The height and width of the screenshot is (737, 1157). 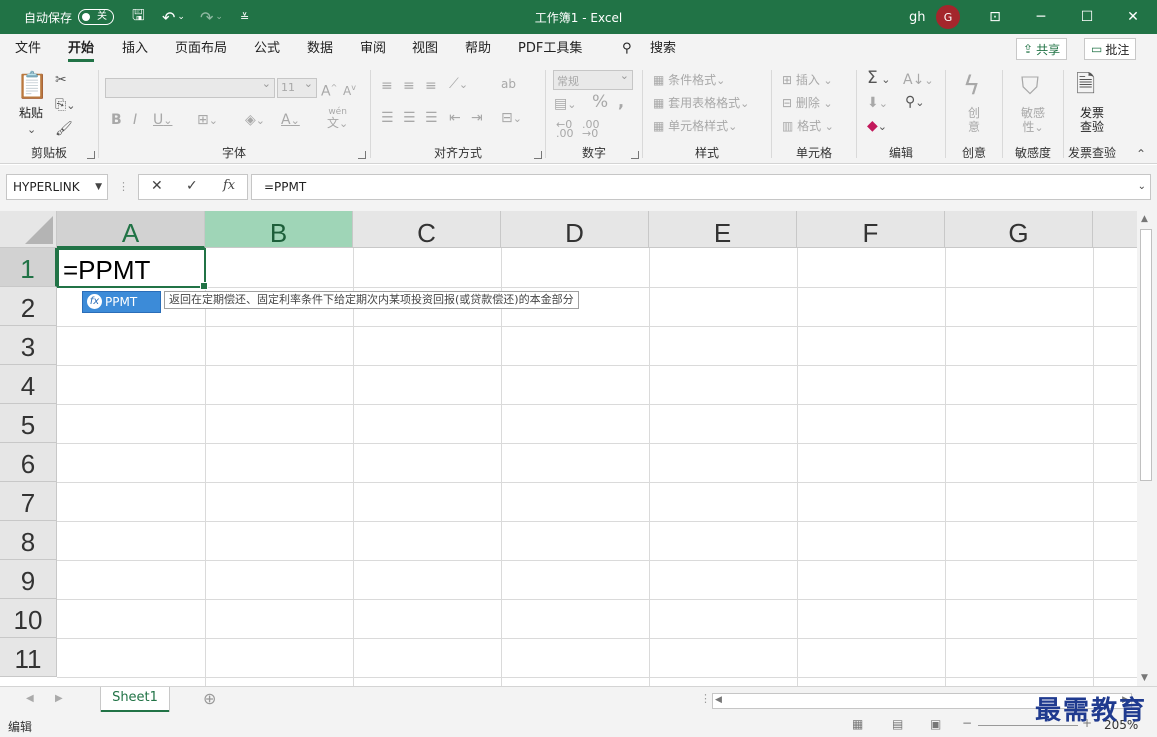 What do you see at coordinates (701, 187) in the screenshot?
I see `formula-input: =PPMT ⌄` at bounding box center [701, 187].